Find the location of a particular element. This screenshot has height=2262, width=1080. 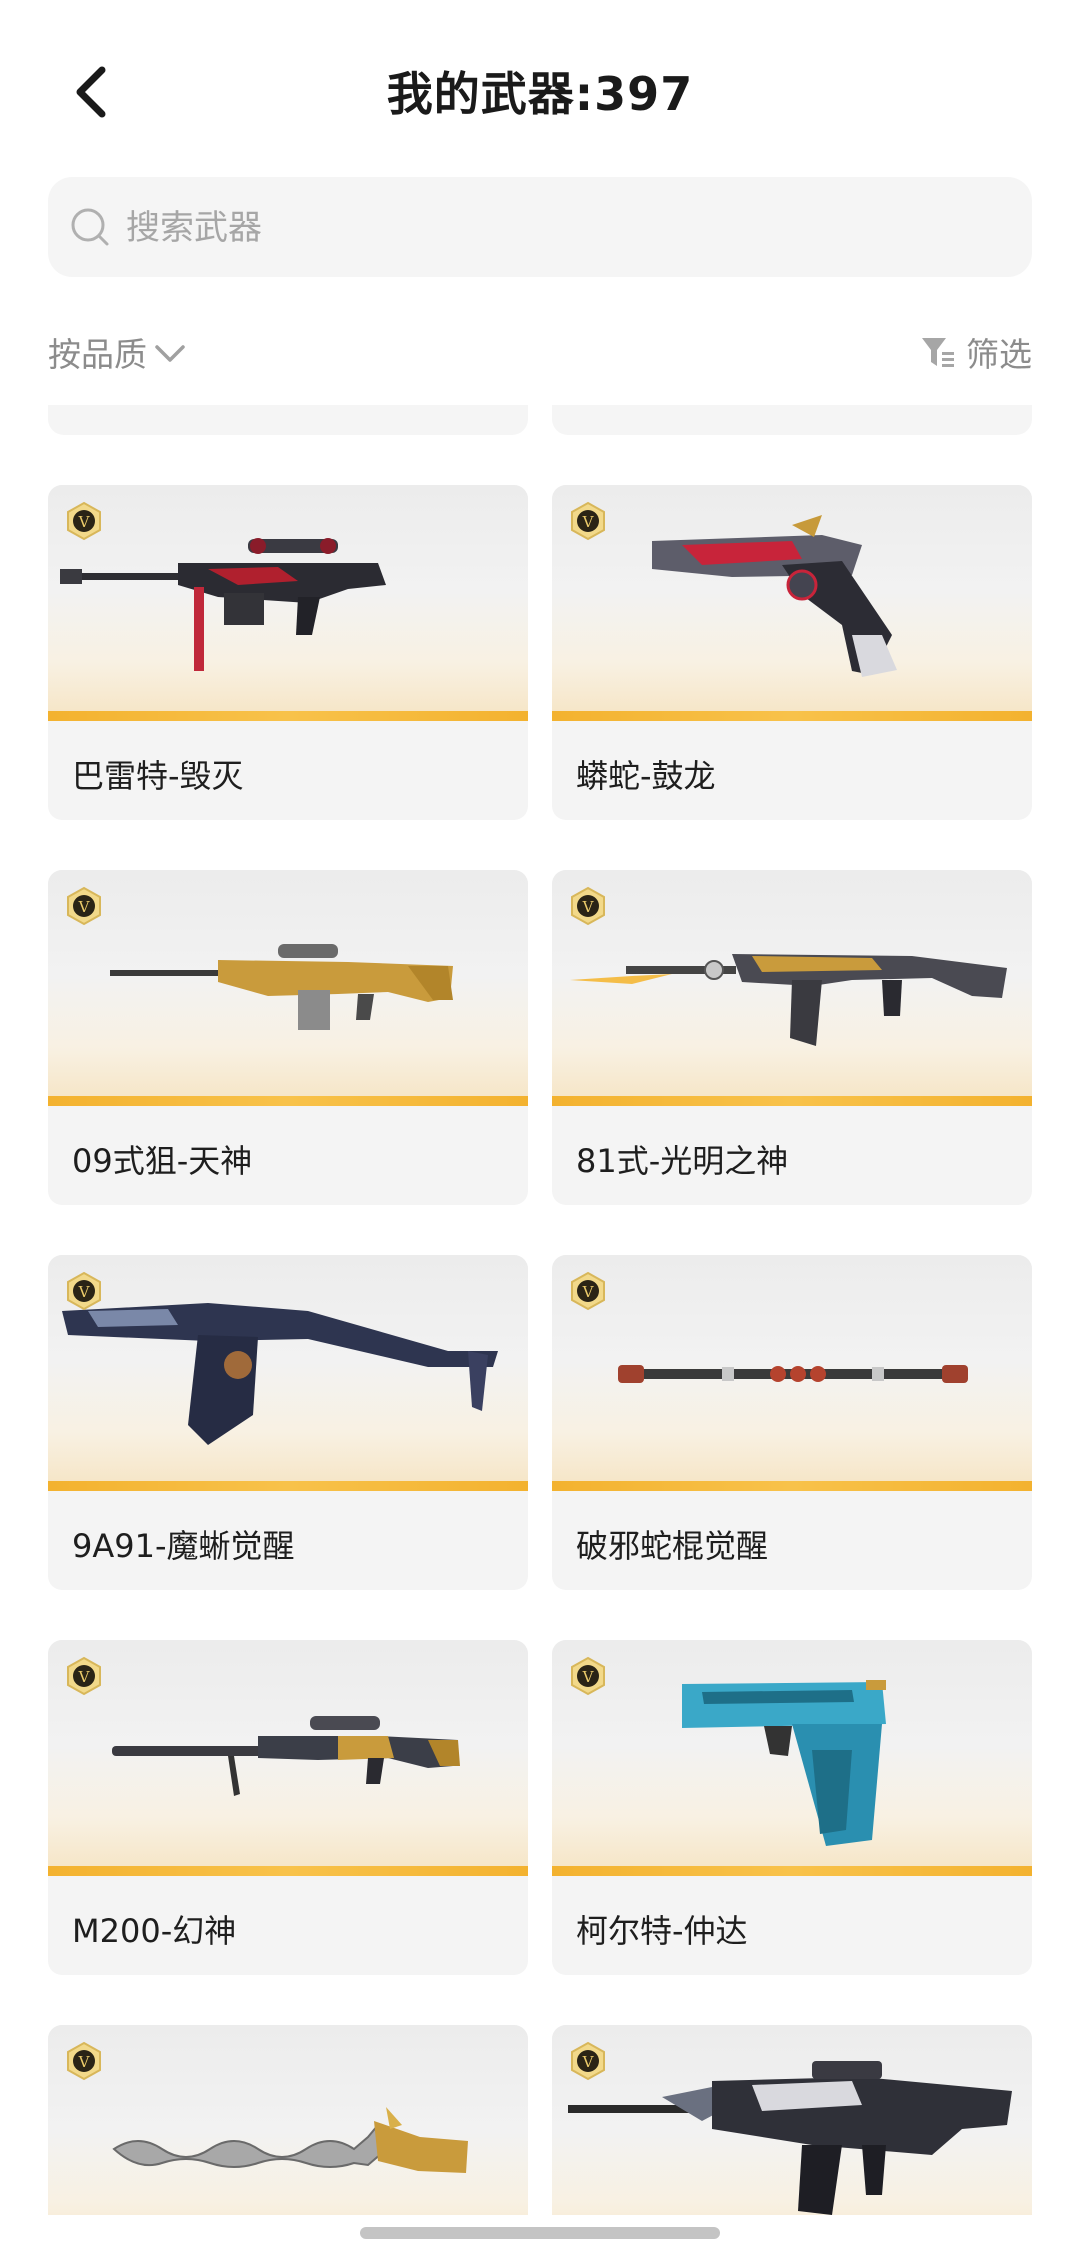

weapon-name: 9A91-魔蜥觉醒 is located at coordinates (183, 1546).